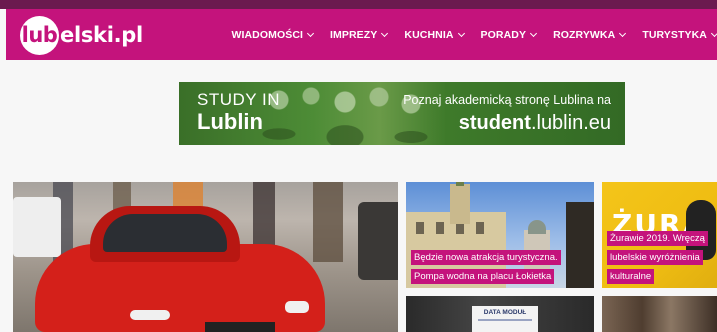  I want to click on nav-item-rozrywka: ROZRYWKA, so click(590, 34).